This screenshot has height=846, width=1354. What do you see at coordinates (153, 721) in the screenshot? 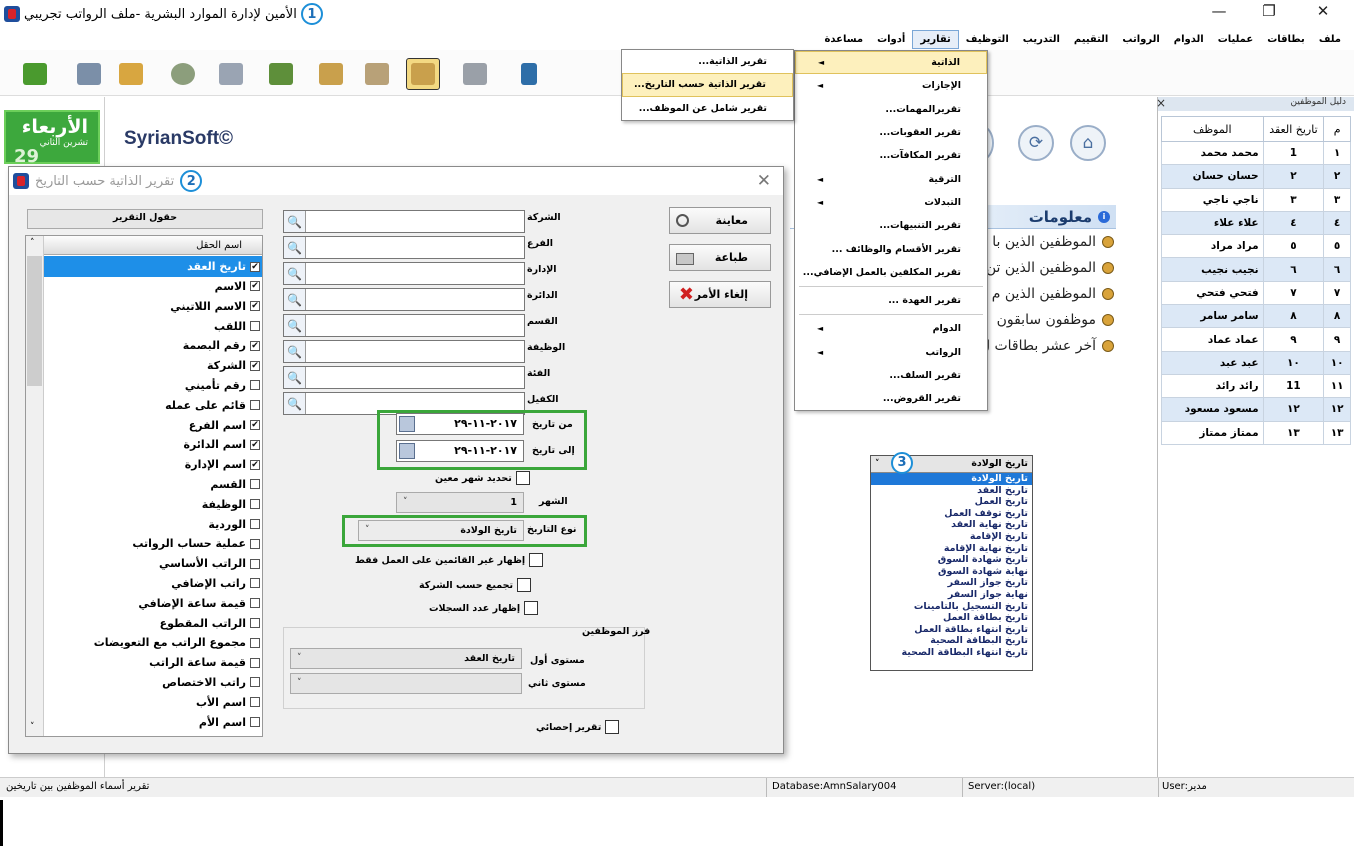
I see `field-list-item: اسم الأم` at bounding box center [153, 721].